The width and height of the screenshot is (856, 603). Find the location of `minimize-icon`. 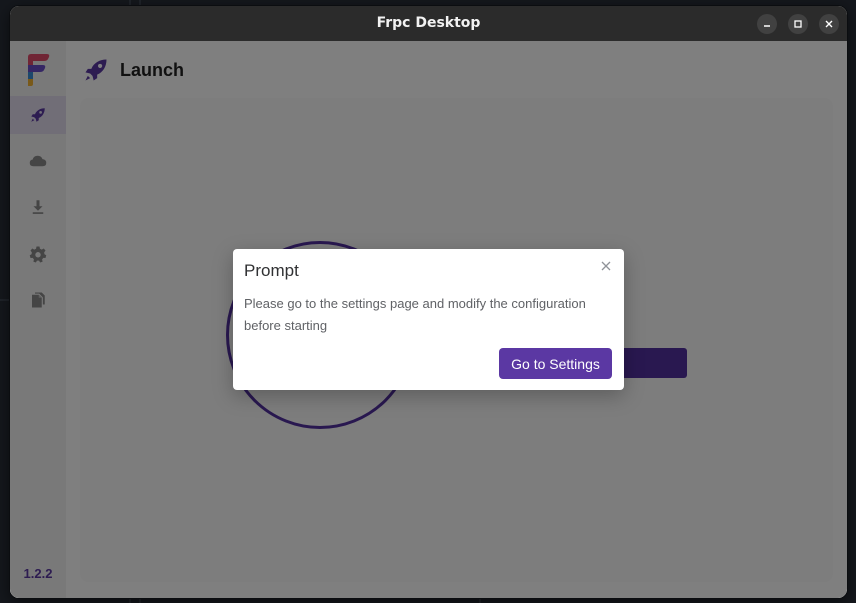

minimize-icon is located at coordinates (767, 26).